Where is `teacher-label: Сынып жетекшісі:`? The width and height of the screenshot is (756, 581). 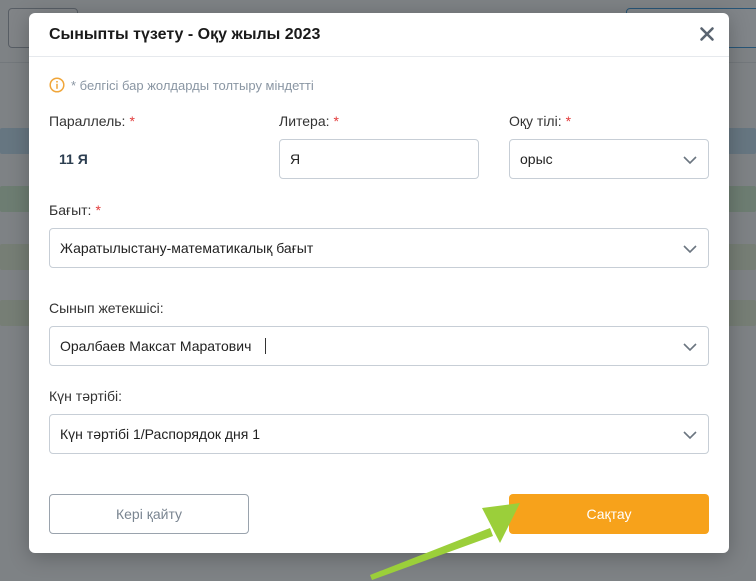
teacher-label: Сынып жетекшісі: is located at coordinates (106, 308).